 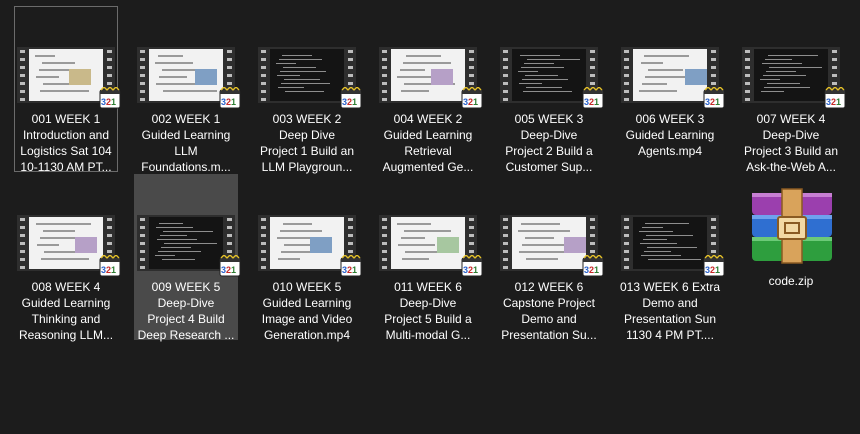 What do you see at coordinates (791, 151) in the screenshot?
I see `file-name-line: Project 3 Build an` at bounding box center [791, 151].